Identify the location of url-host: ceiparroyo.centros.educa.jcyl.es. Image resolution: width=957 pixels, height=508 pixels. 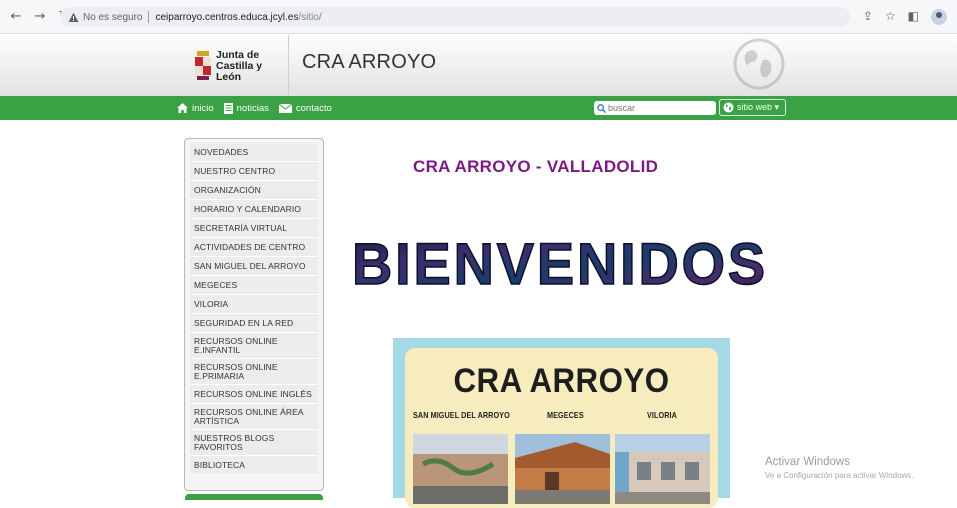
(227, 17).